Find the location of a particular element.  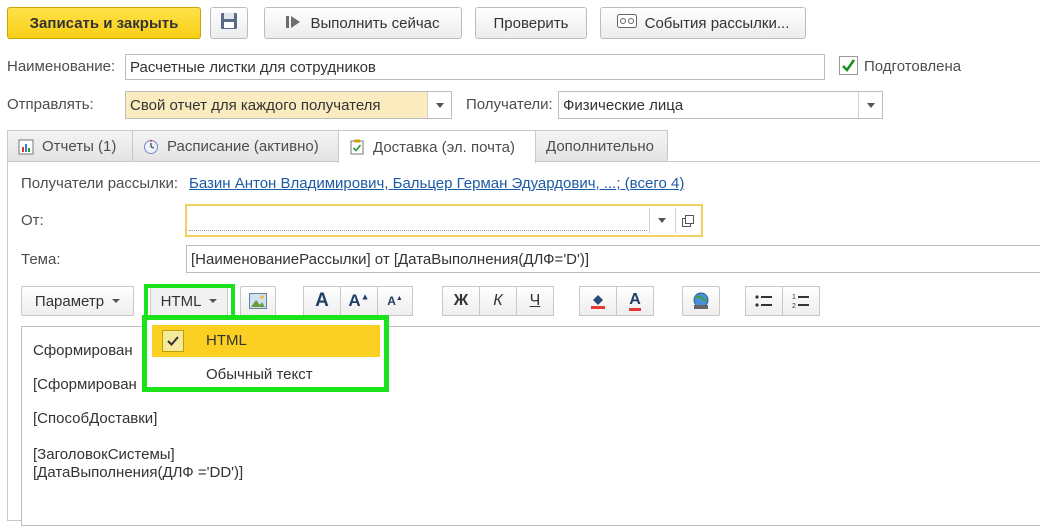

background-color-button is located at coordinates (598, 301).